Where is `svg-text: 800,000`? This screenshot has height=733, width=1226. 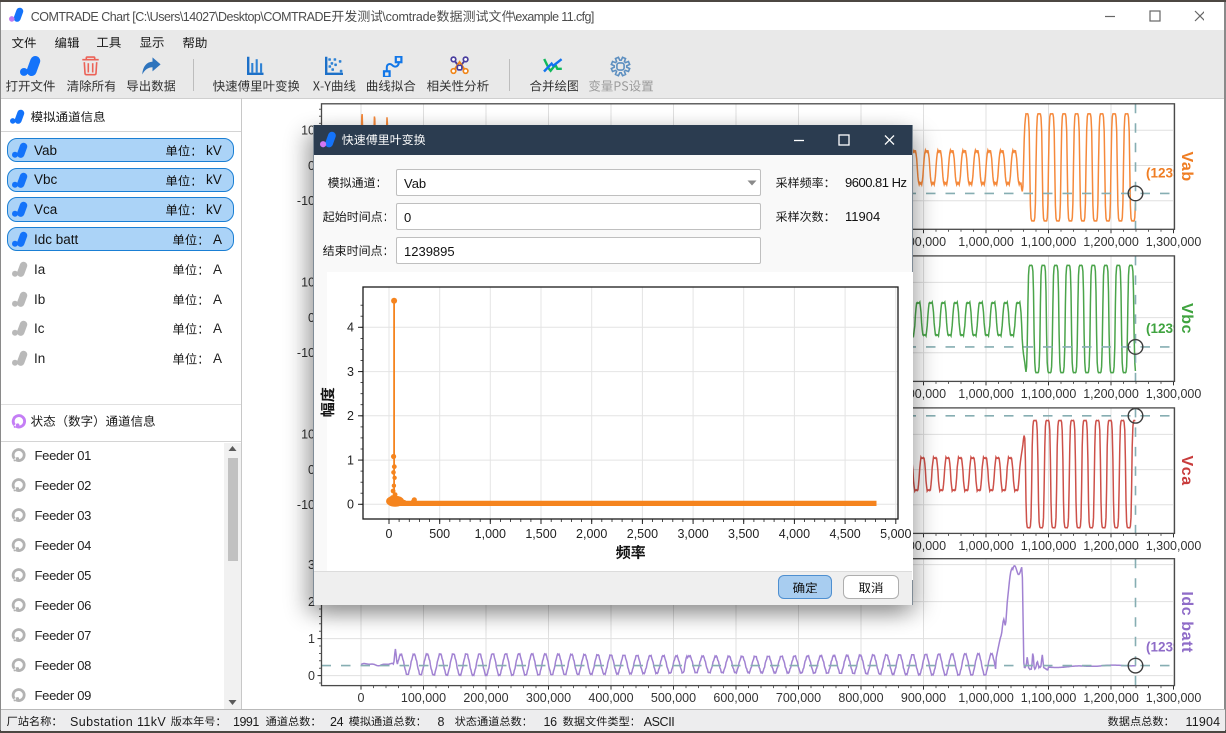
svg-text: 800,000 is located at coordinates (860, 698).